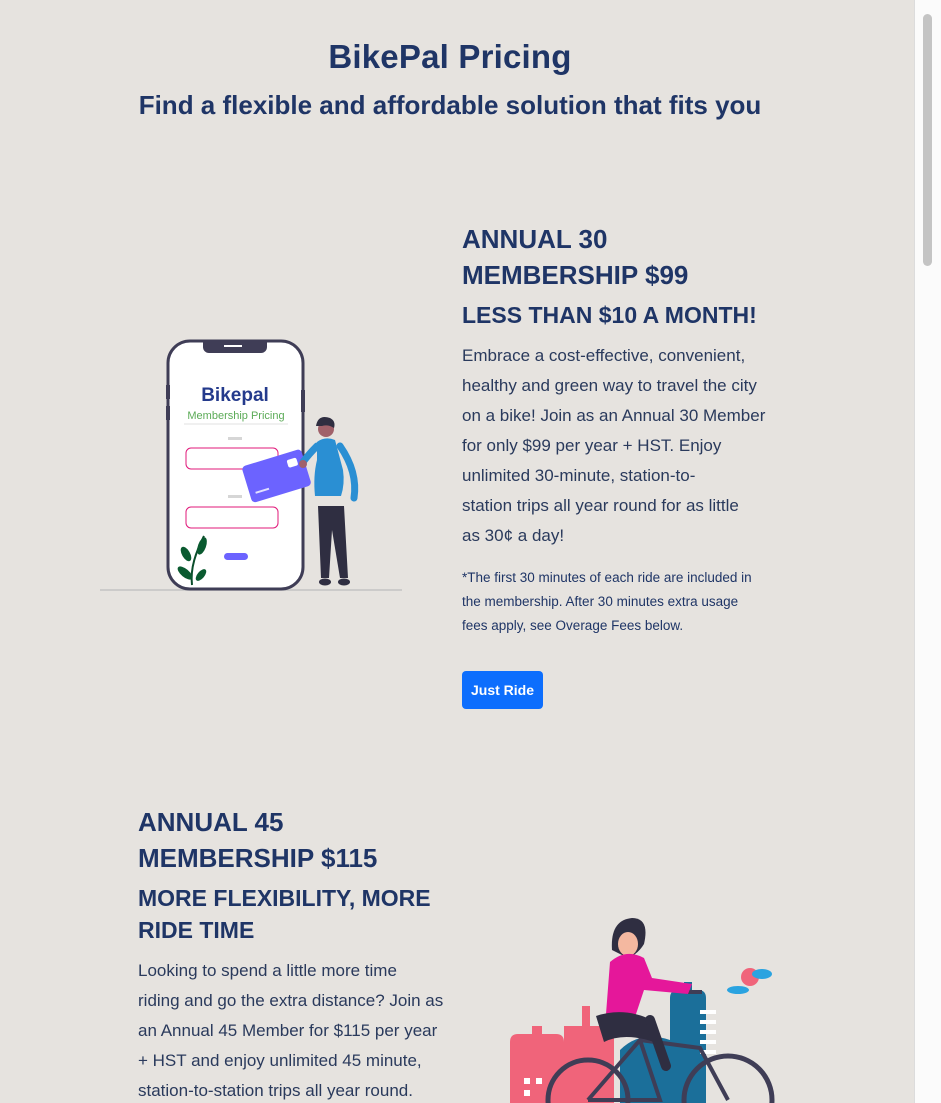 The height and width of the screenshot is (1103, 941). I want to click on vertical-scrollbar, so click(927, 551).